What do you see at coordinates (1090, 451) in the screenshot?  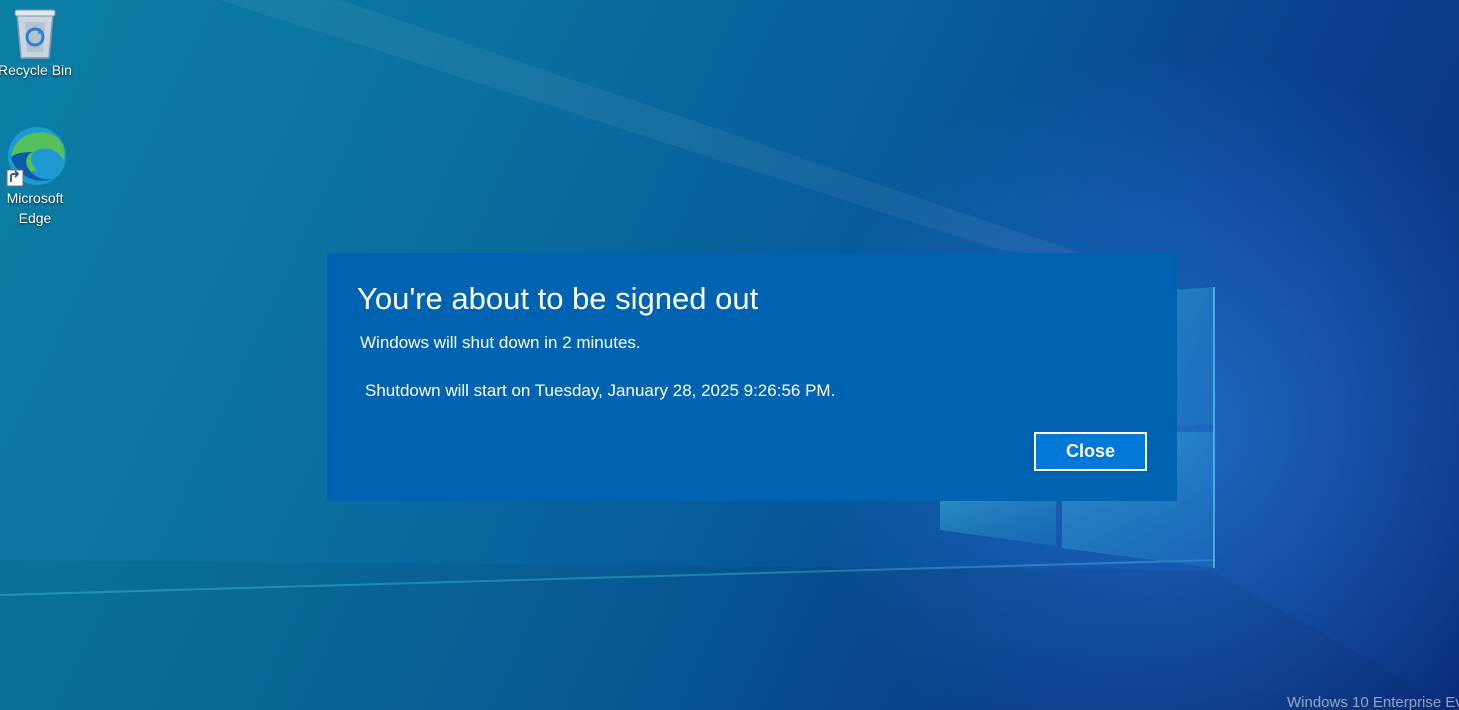 I see `close-button: Close` at bounding box center [1090, 451].